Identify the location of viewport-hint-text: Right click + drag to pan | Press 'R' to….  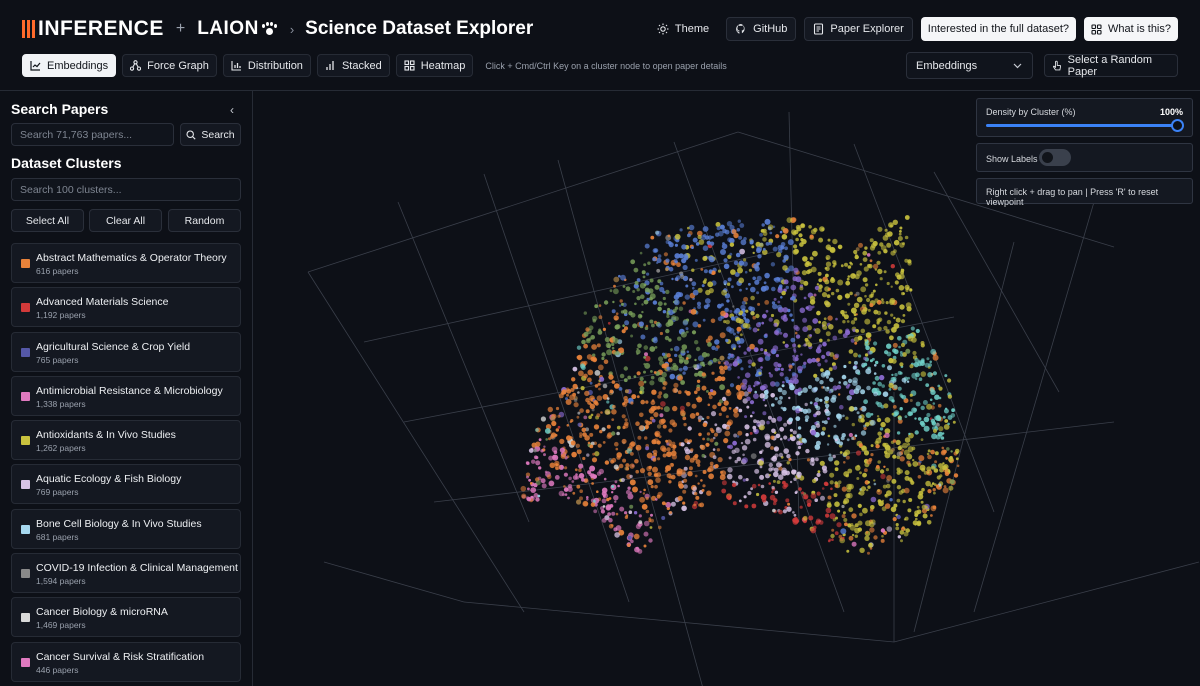
(1072, 197).